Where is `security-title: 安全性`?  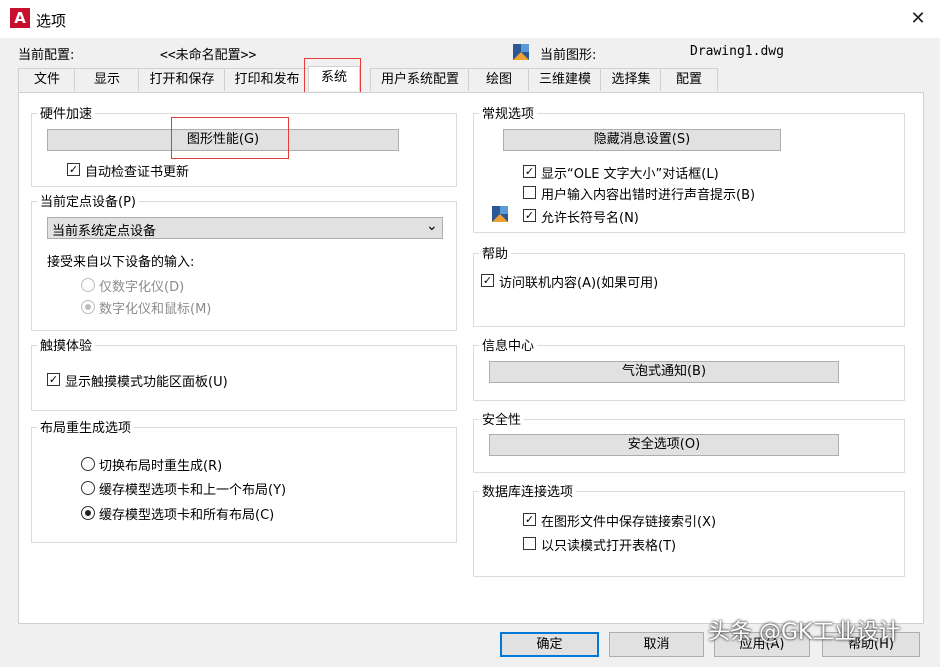
security-title: 安全性 is located at coordinates (502, 418).